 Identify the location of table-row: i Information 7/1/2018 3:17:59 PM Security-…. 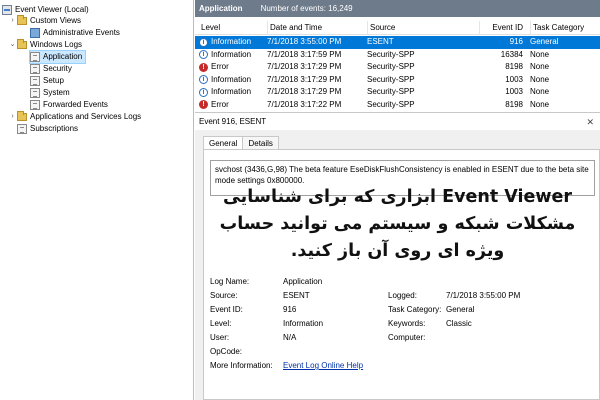
(397, 55).